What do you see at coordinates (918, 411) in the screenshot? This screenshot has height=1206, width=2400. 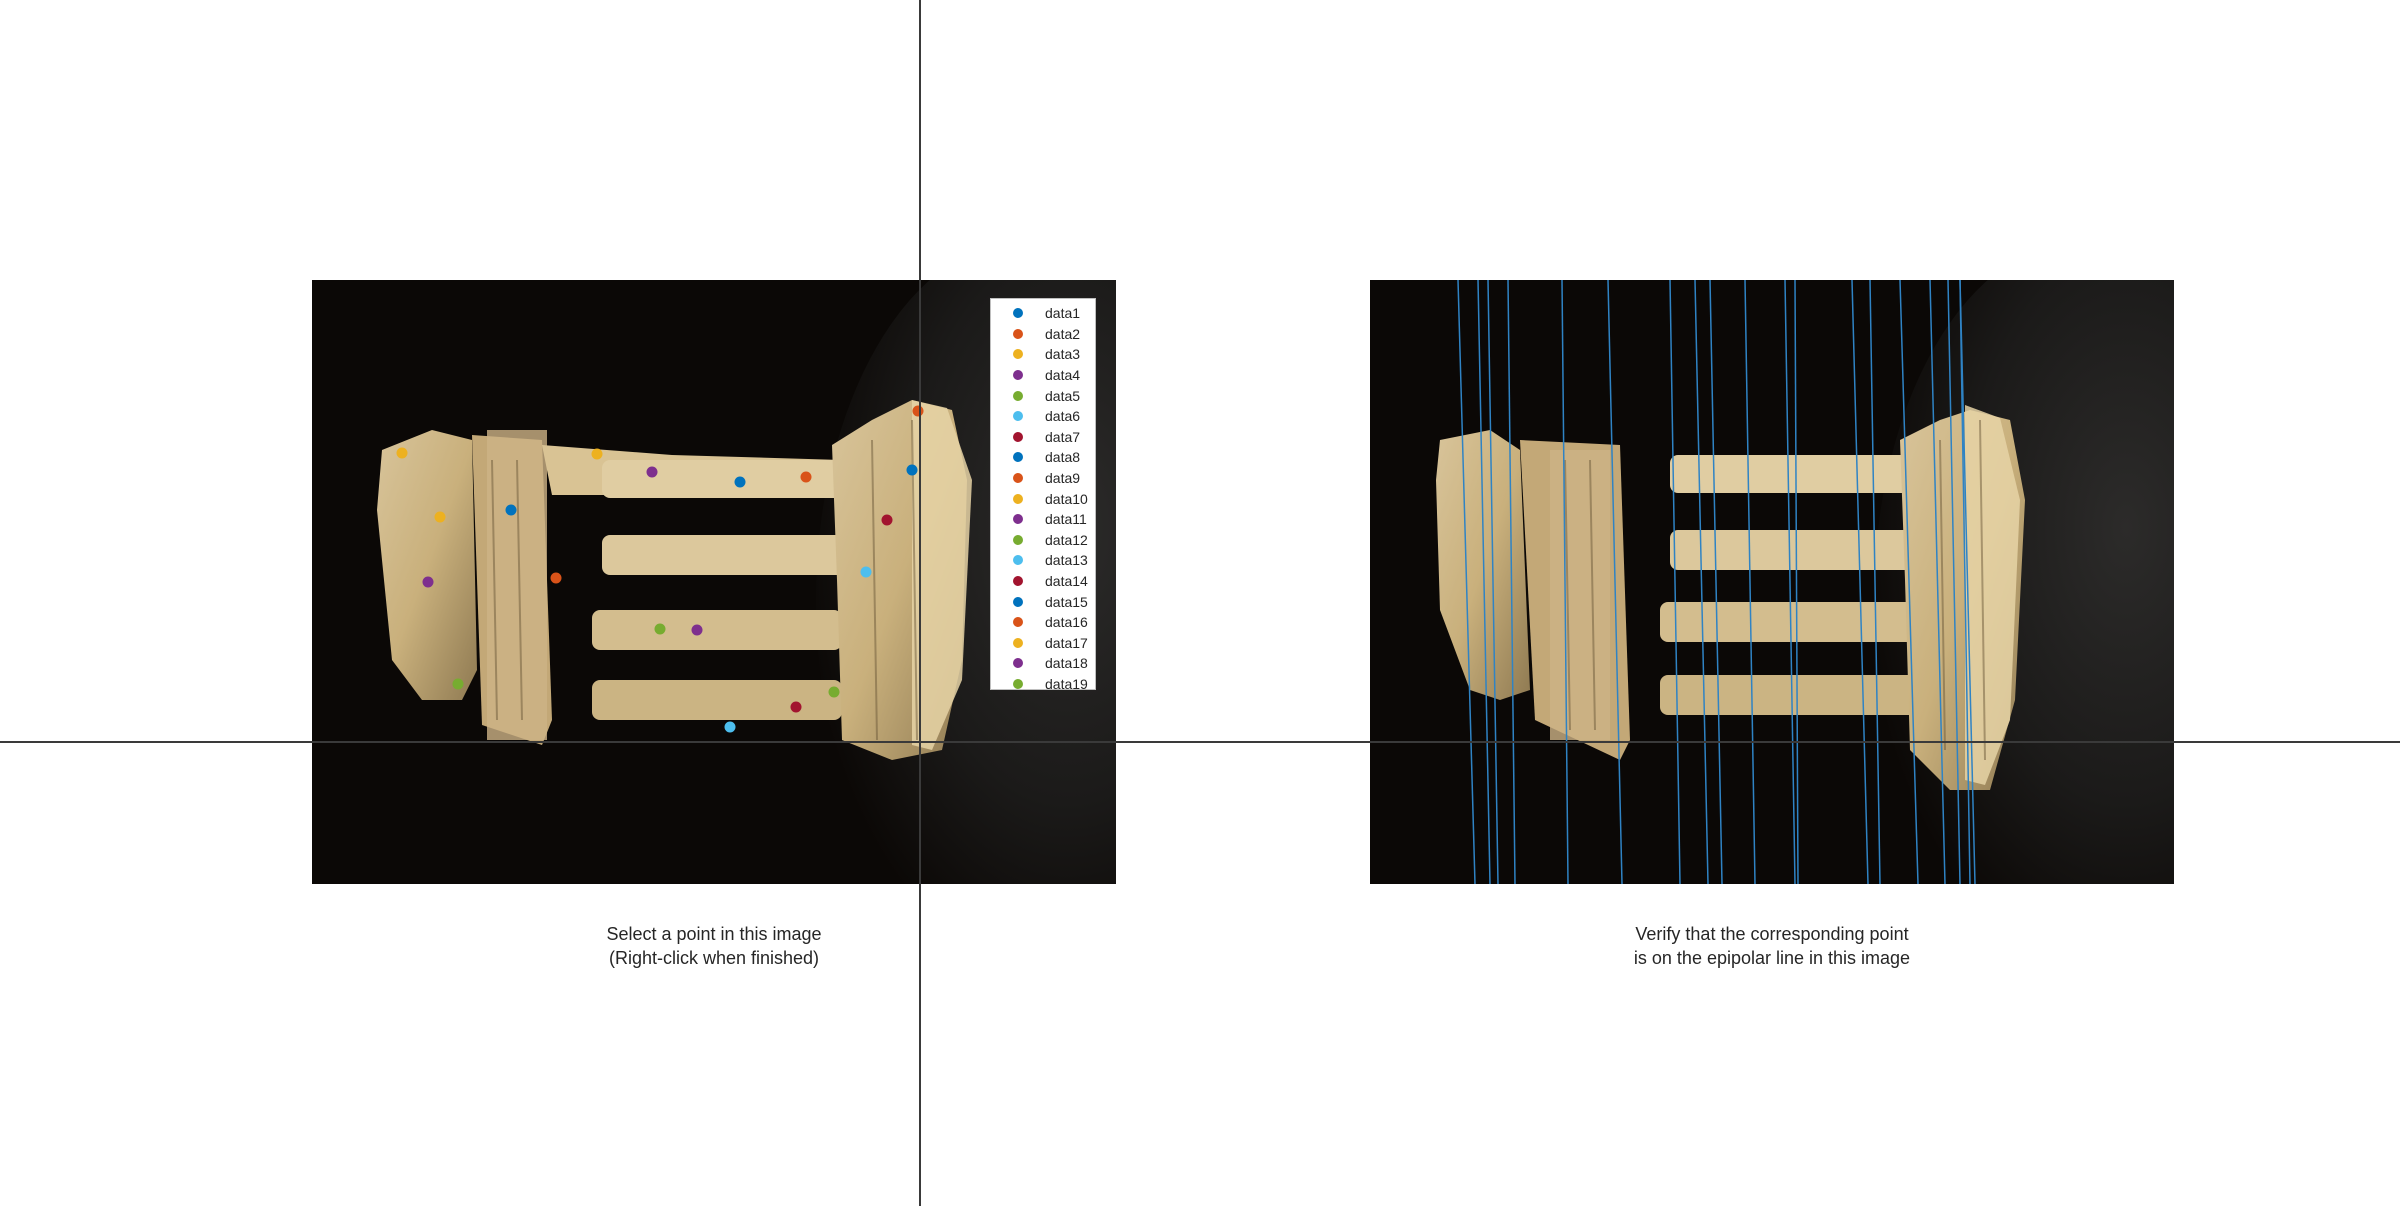 I see `point-data9` at bounding box center [918, 411].